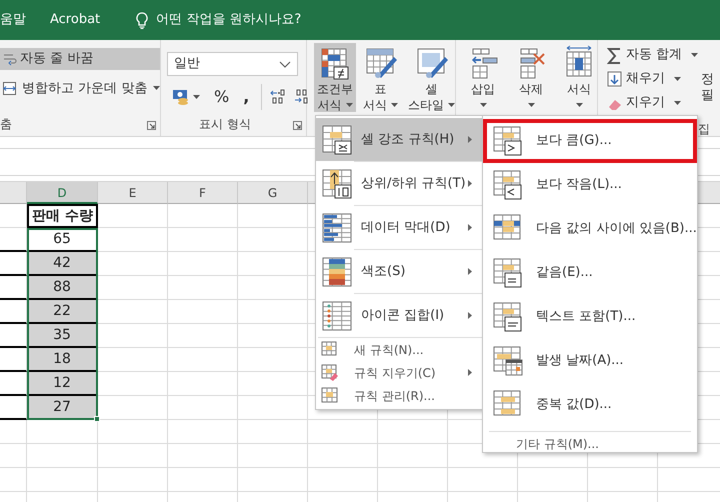 The height and width of the screenshot is (502, 720). What do you see at coordinates (431, 77) in the screenshot?
I see `ribbon-button: 셀 스타일` at bounding box center [431, 77].